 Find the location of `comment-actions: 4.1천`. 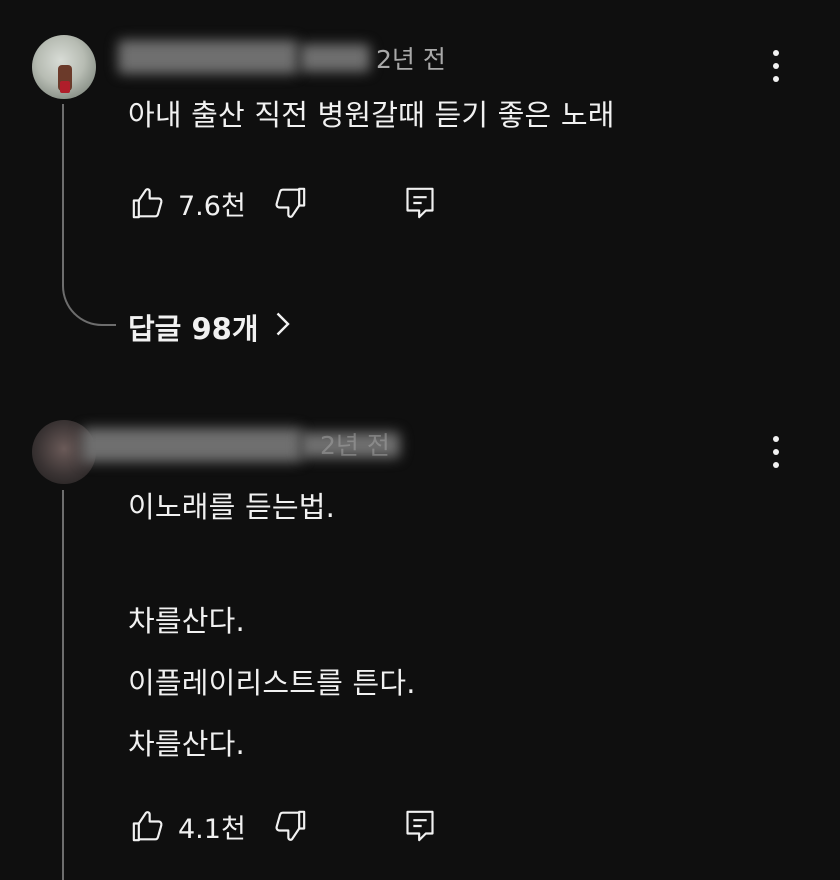

comment-actions: 4.1천 is located at coordinates (284, 826).